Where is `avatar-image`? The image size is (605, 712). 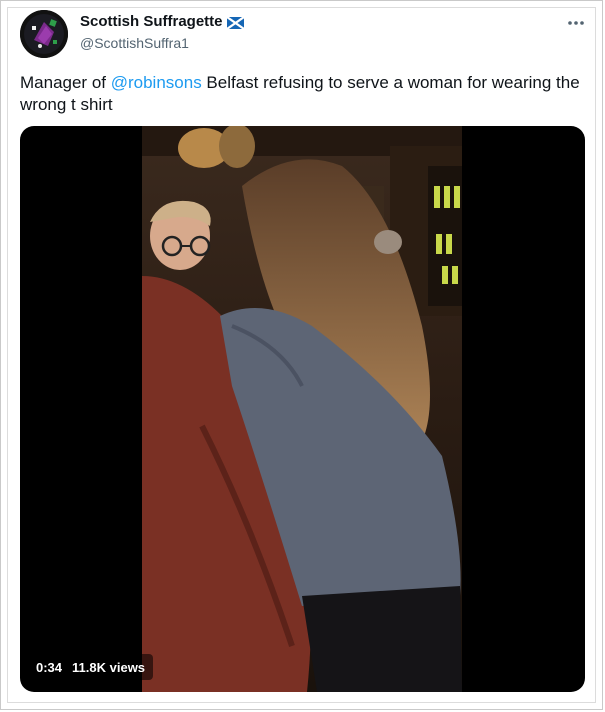
avatar-image is located at coordinates (44, 34).